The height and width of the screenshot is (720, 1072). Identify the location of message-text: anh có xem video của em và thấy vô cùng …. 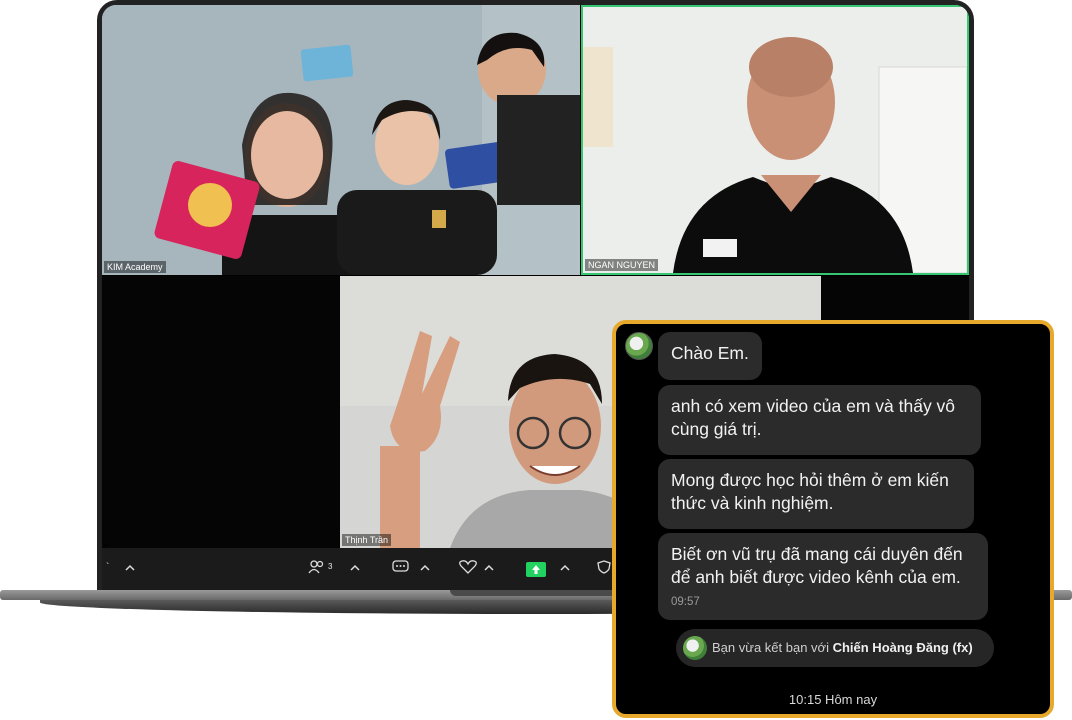
(813, 417).